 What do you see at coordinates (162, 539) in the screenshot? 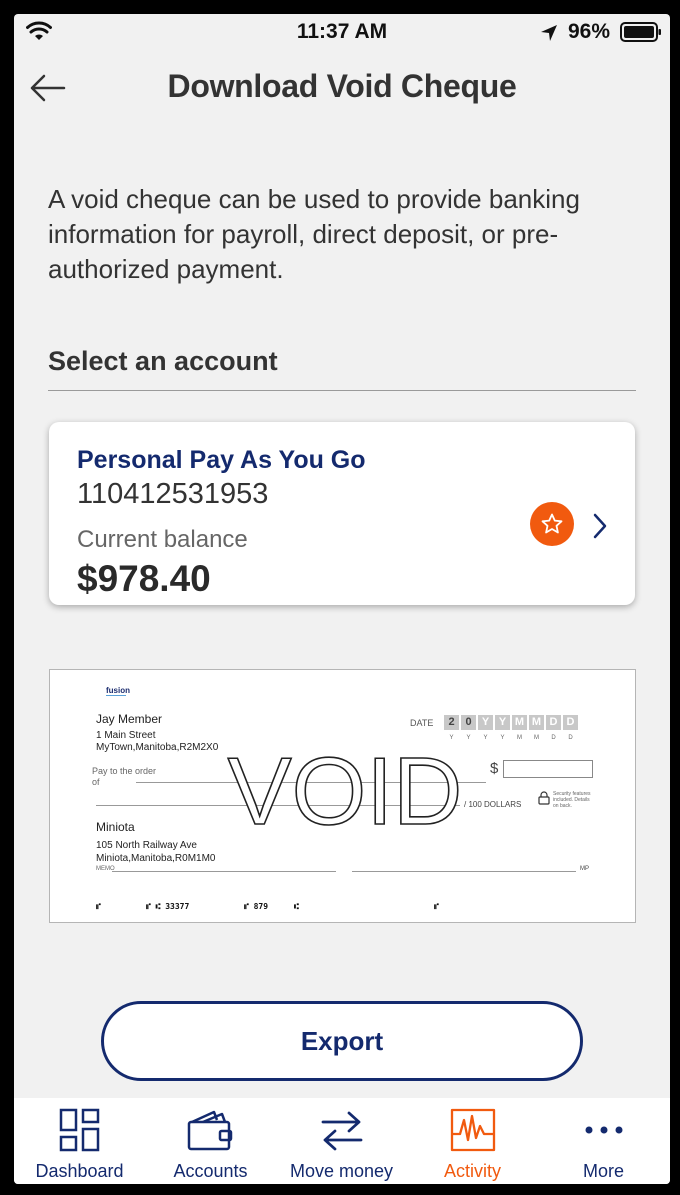
I see `balance-label: Current balance` at bounding box center [162, 539].